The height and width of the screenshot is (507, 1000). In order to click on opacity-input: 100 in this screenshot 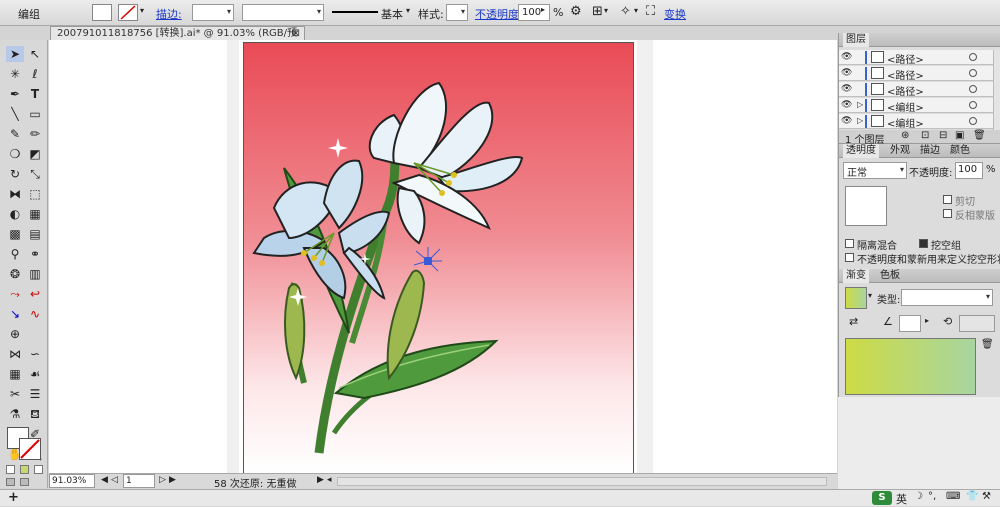, I will do `click(534, 12)`.